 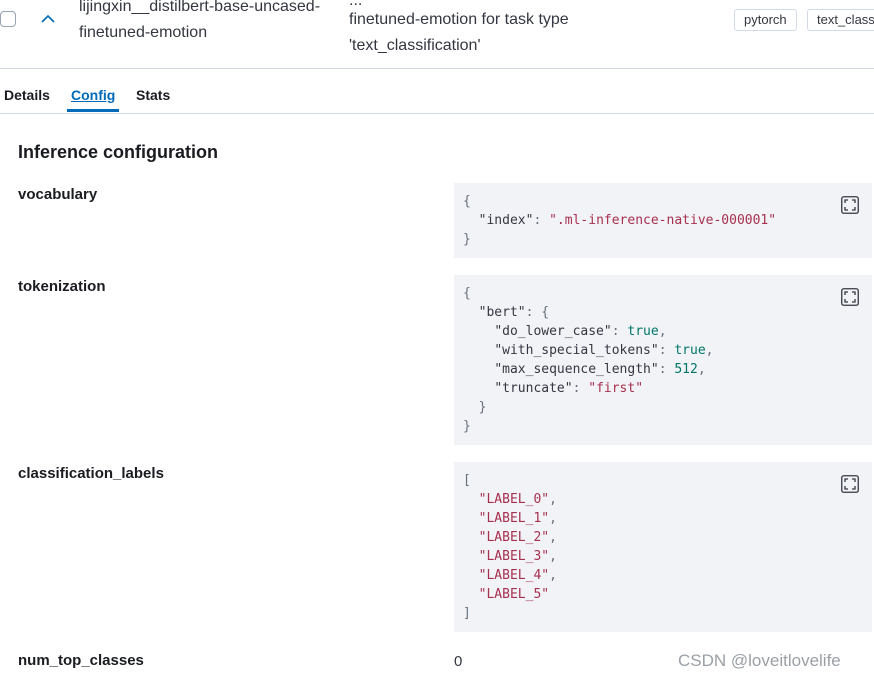 What do you see at coordinates (91, 473) in the screenshot?
I see `field-label-classification-labels: classification_labels` at bounding box center [91, 473].